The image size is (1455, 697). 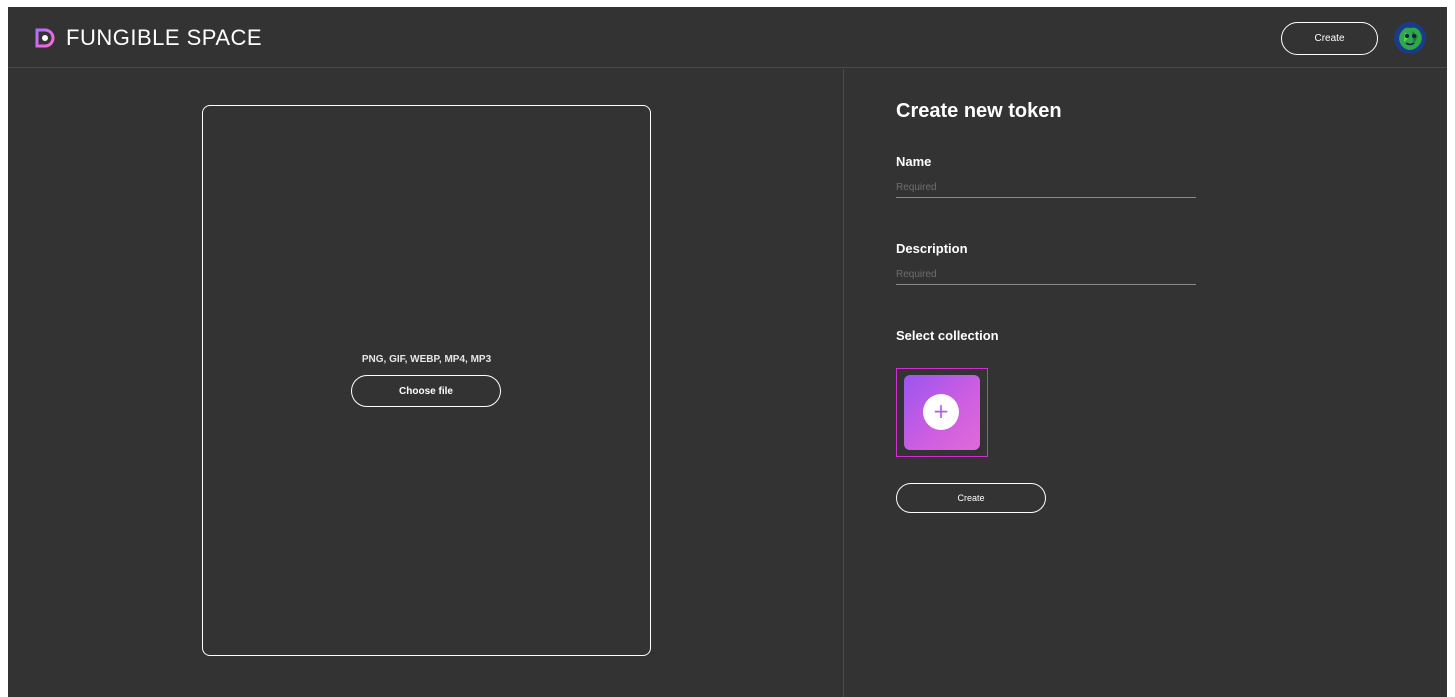 What do you see at coordinates (971, 498) in the screenshot?
I see `create-token-button: Create` at bounding box center [971, 498].